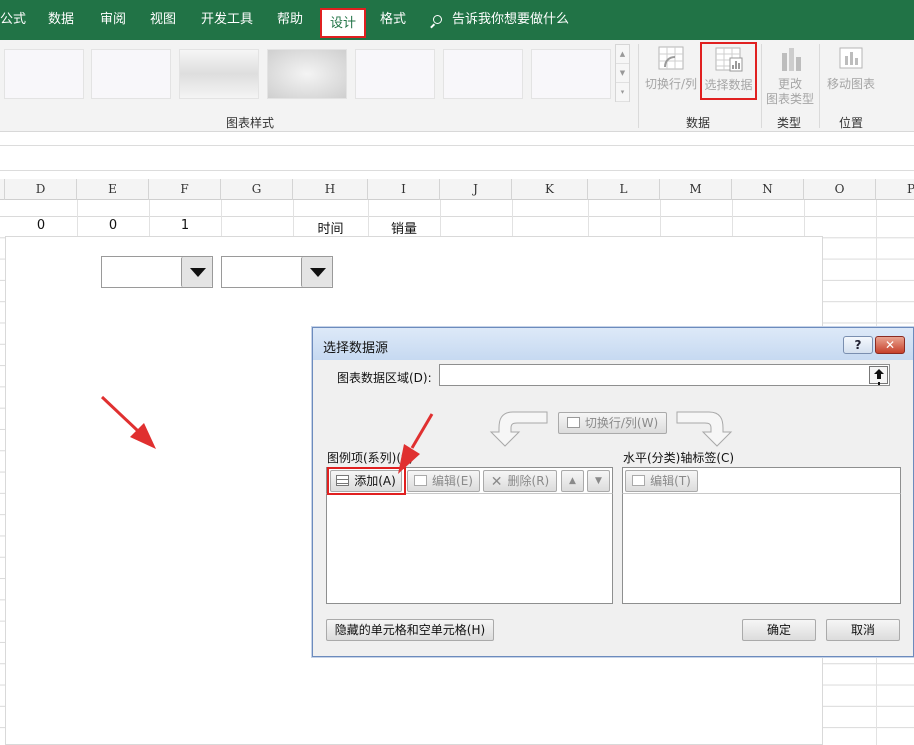  I want to click on select-data-button: 选择数据, so click(728, 71).